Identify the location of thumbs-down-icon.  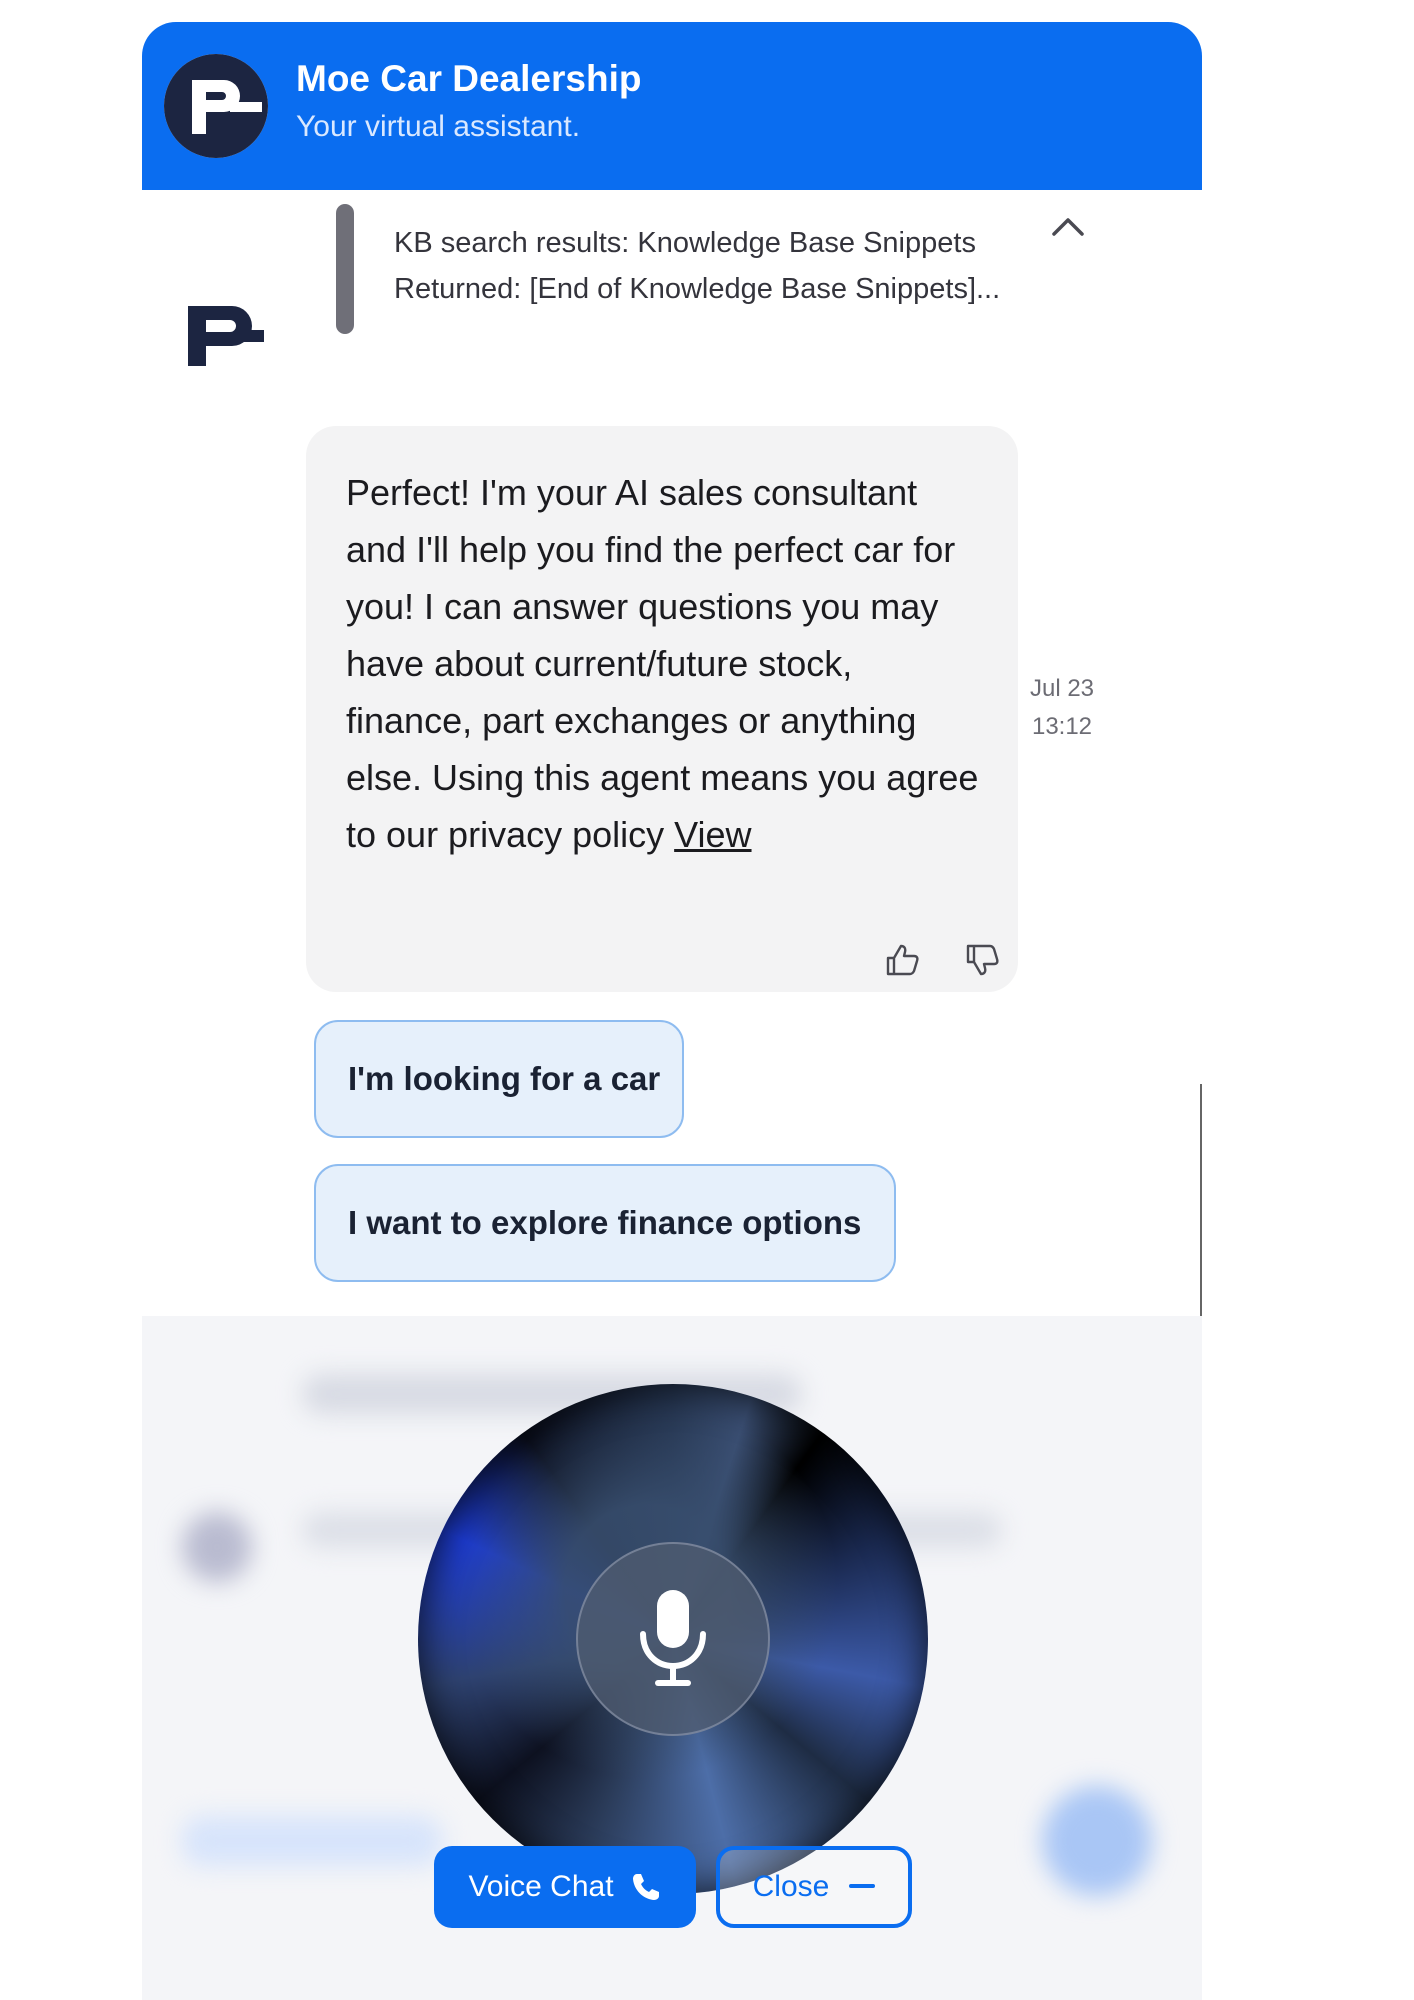
(982, 960).